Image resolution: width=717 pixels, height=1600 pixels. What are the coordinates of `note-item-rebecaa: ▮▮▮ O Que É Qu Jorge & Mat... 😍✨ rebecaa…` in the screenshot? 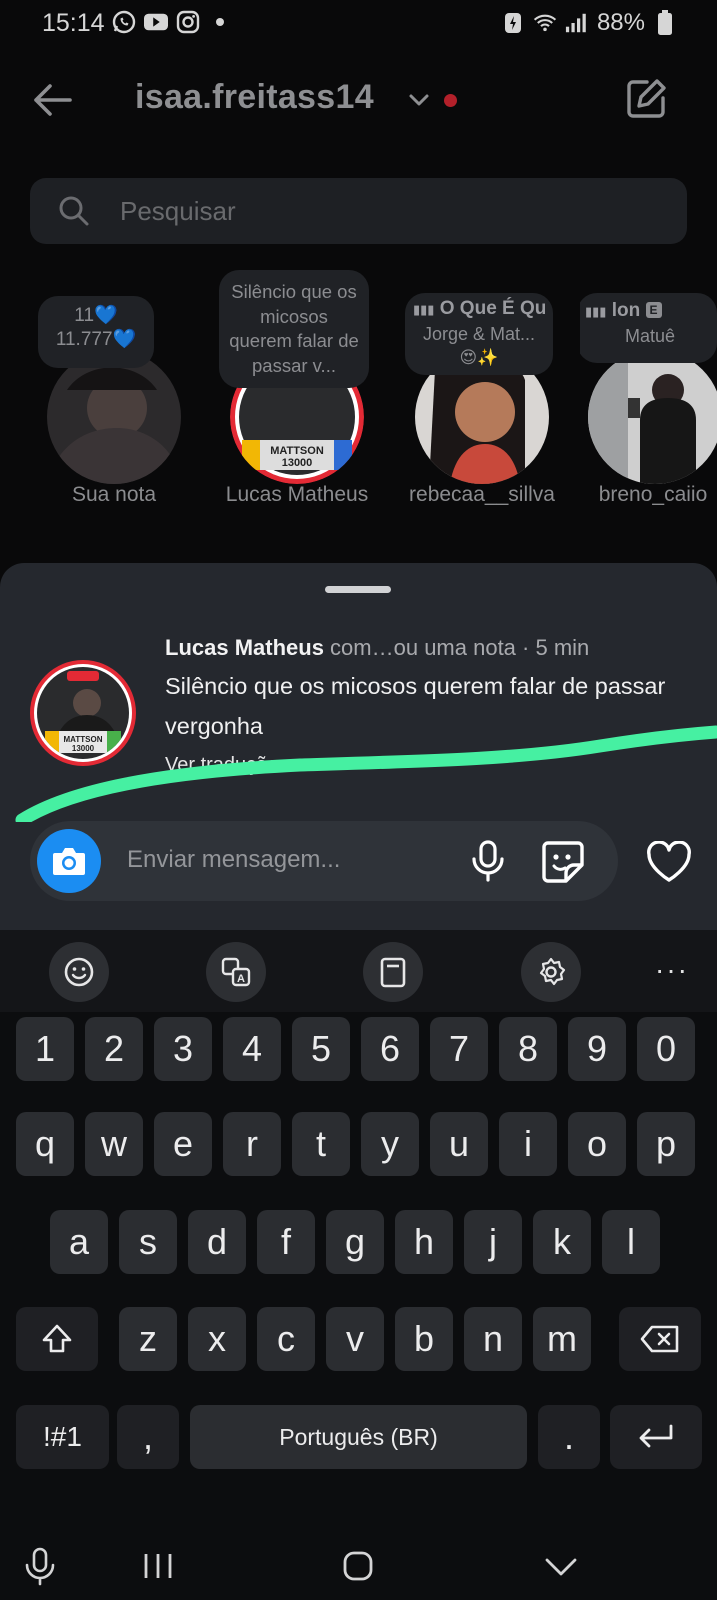 It's located at (480, 395).